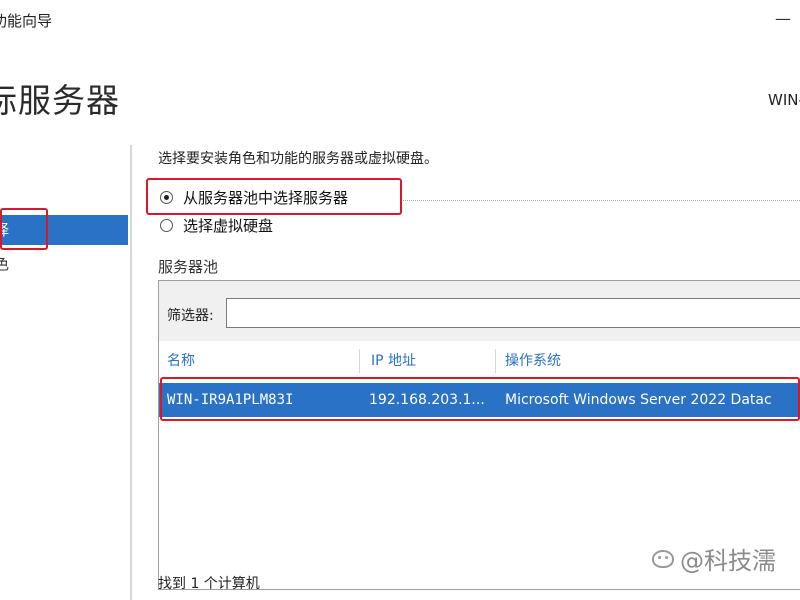  What do you see at coordinates (230, 400) in the screenshot?
I see `cell-name: WIN-IR9A1PLM83I` at bounding box center [230, 400].